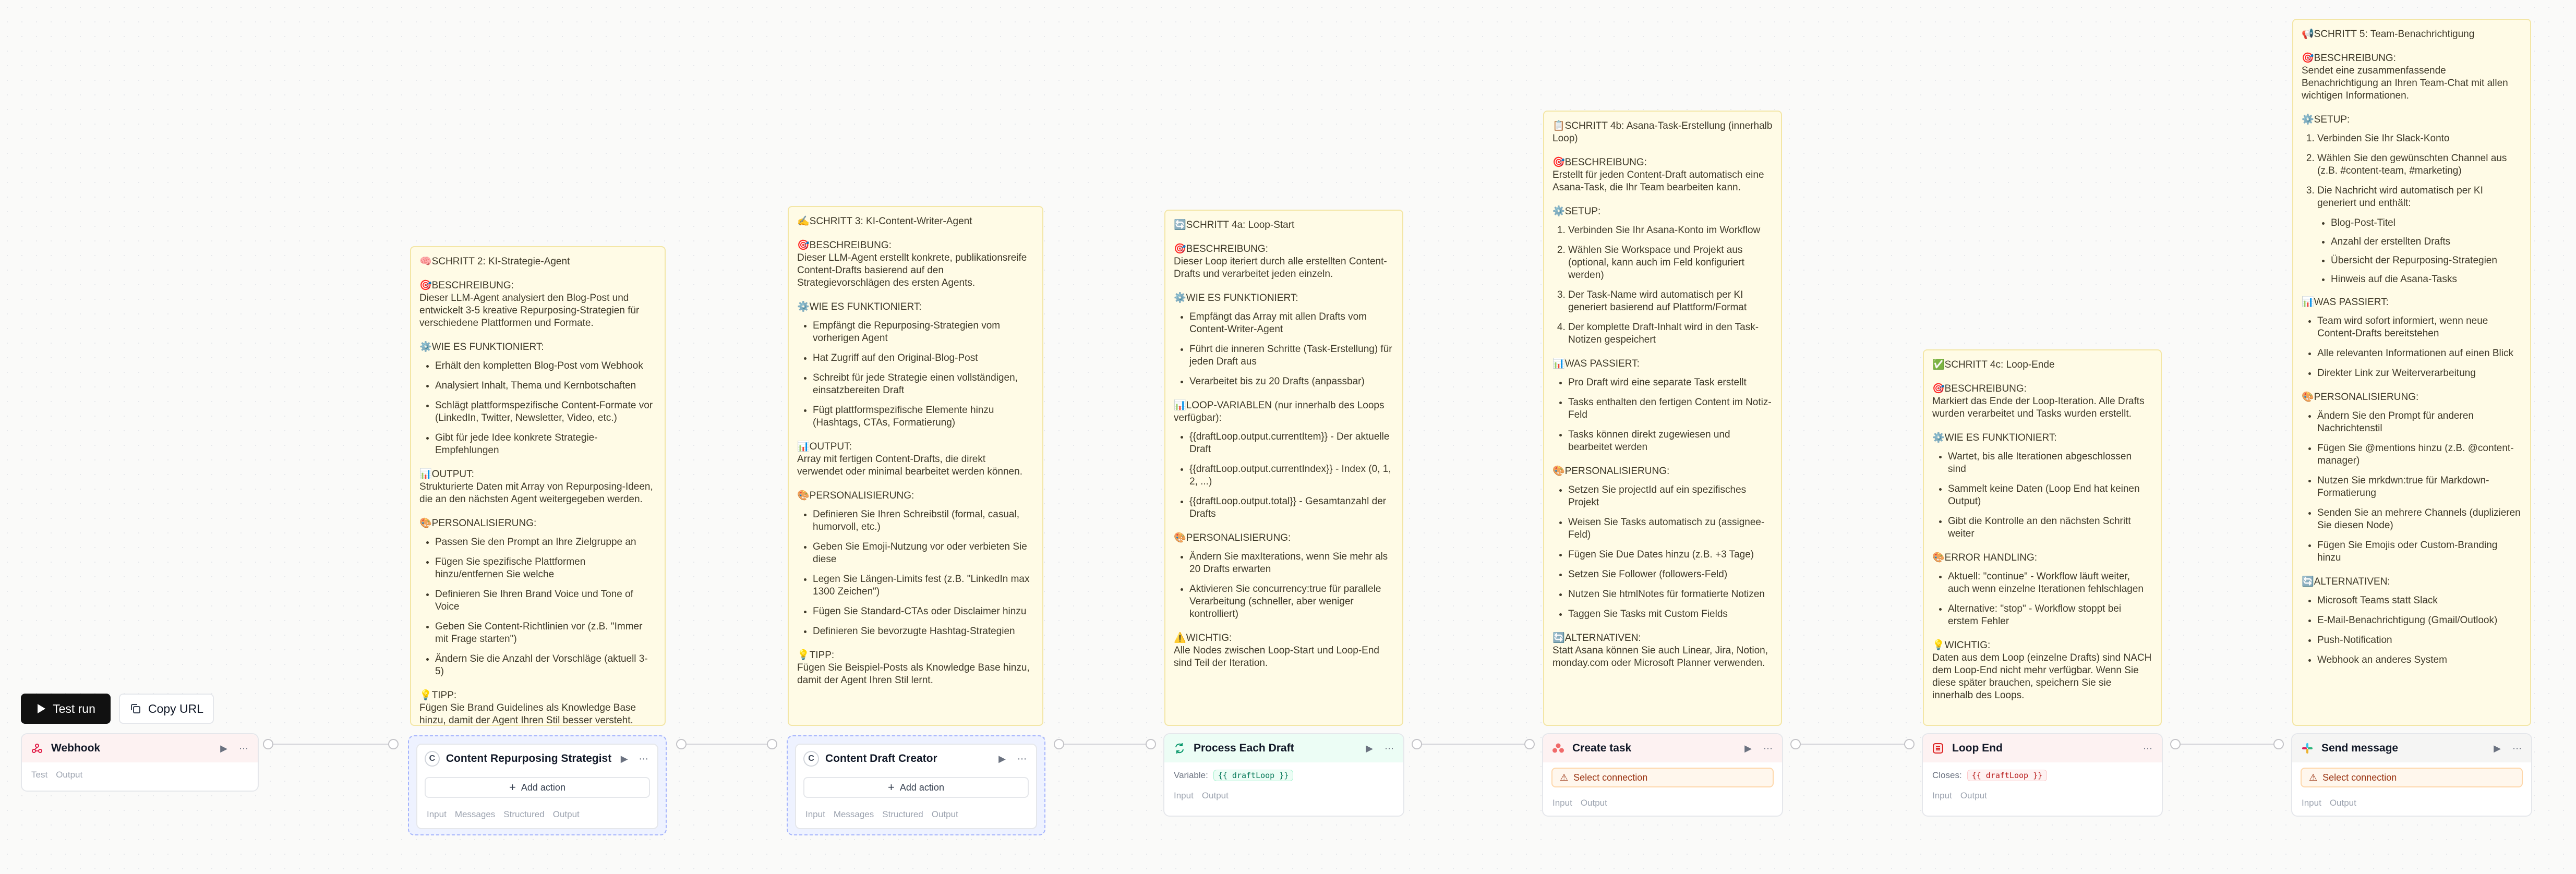  I want to click on note-list-item: Fügen Sie Due Dates hinzu (z.B. +3 Tage), so click(1670, 555).